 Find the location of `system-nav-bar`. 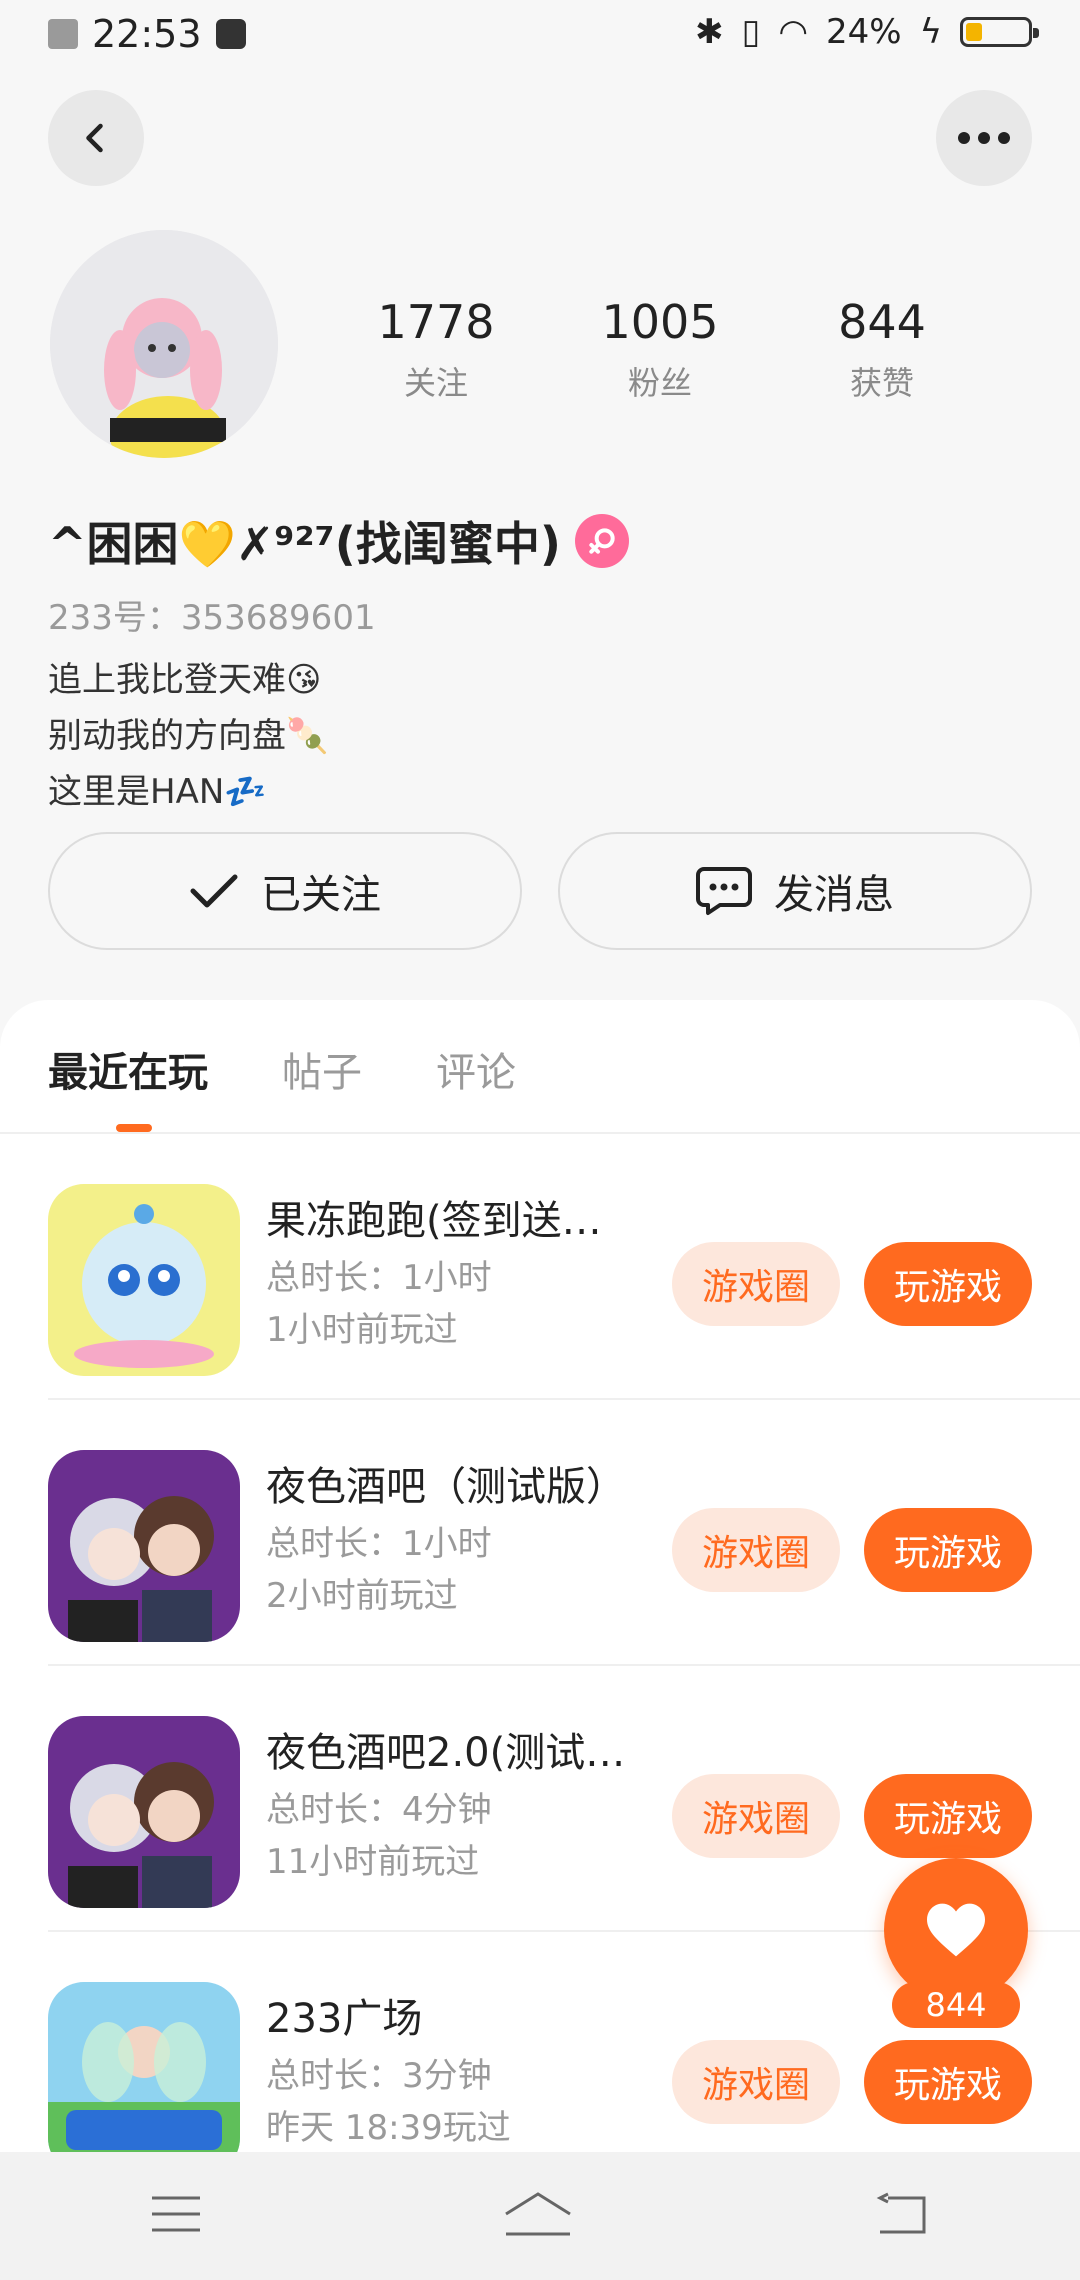

system-nav-bar is located at coordinates (540, 2216).